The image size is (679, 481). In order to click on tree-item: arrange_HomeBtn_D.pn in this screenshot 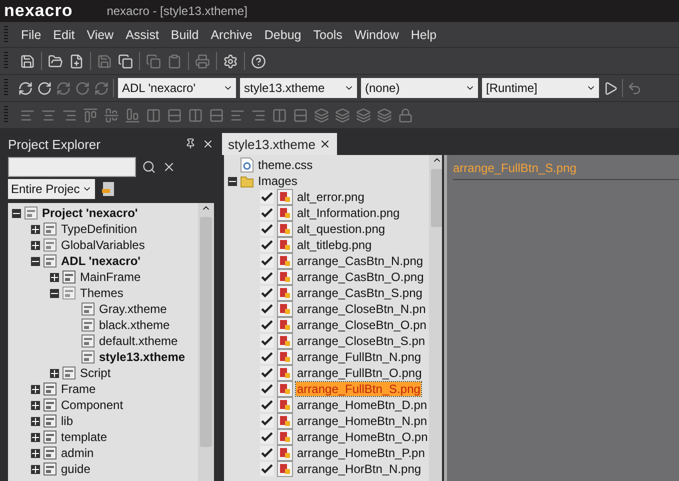, I will do `click(362, 405)`.